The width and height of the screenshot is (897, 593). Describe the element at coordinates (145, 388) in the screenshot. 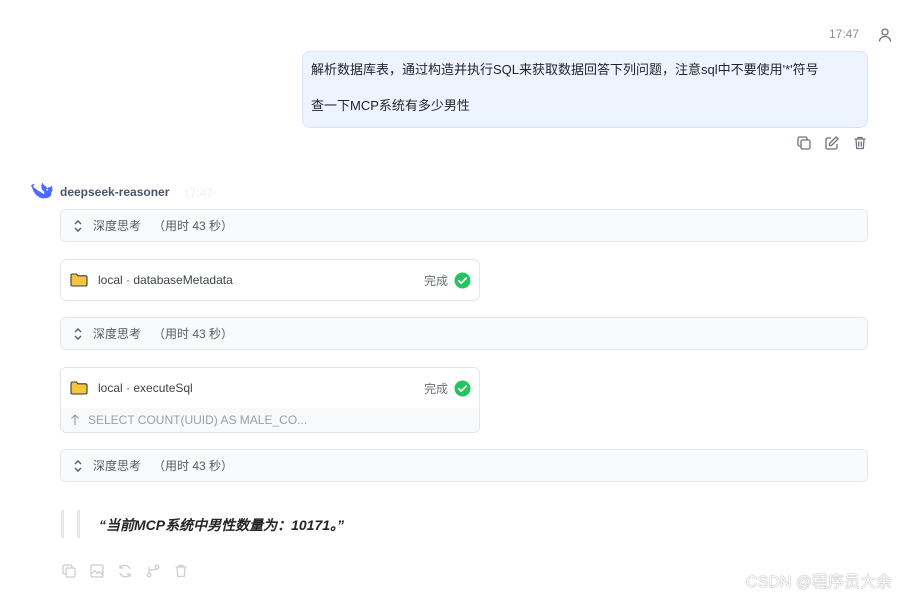

I see `tool-call-name: local · executeSql` at that location.